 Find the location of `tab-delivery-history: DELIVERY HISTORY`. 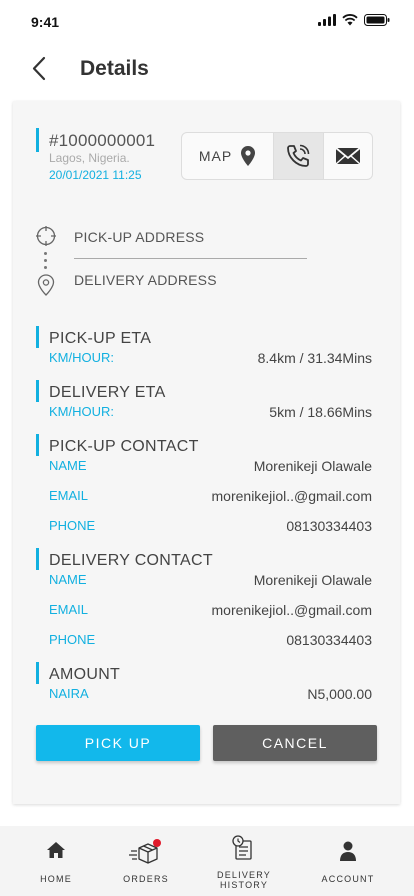

tab-delivery-history: DELIVERY HISTORY is located at coordinates (244, 861).